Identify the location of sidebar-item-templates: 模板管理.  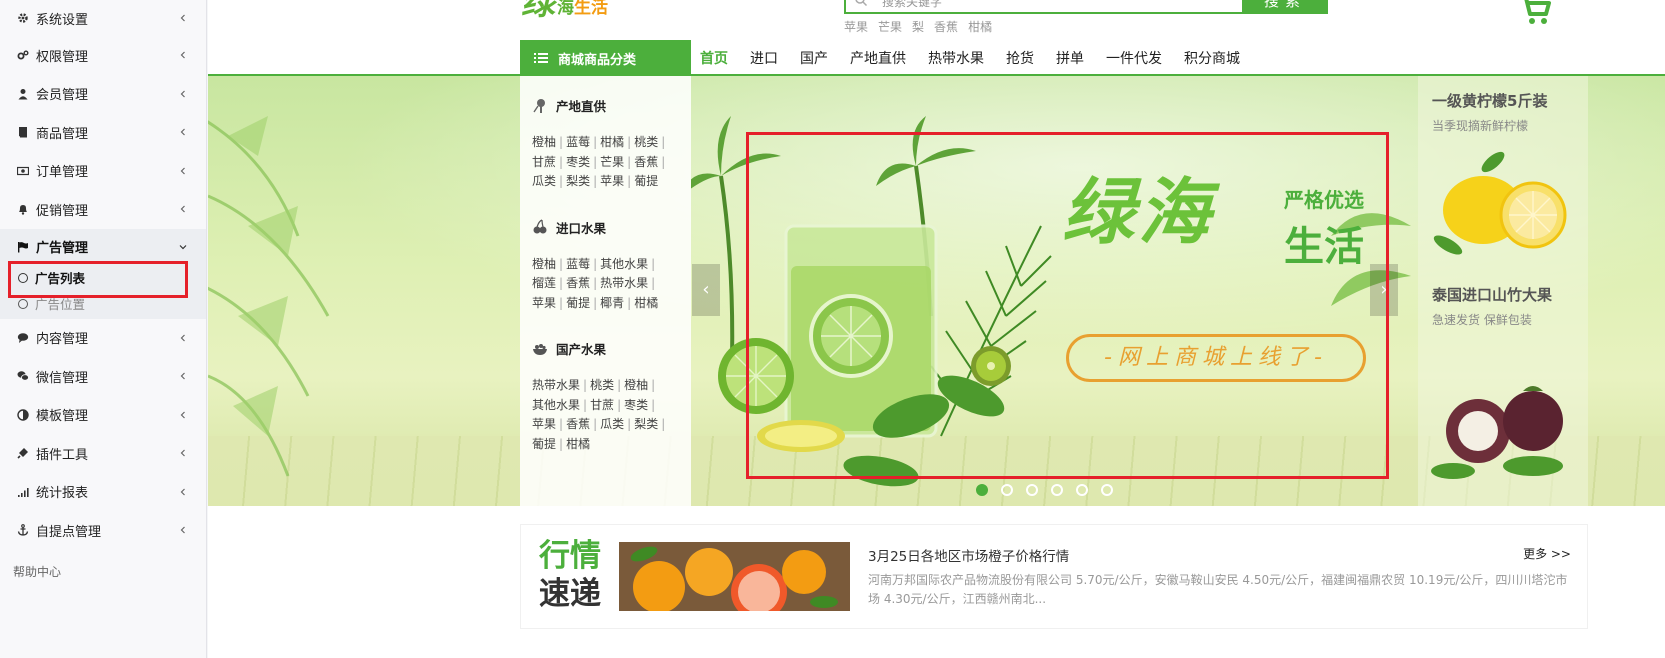
(103, 415).